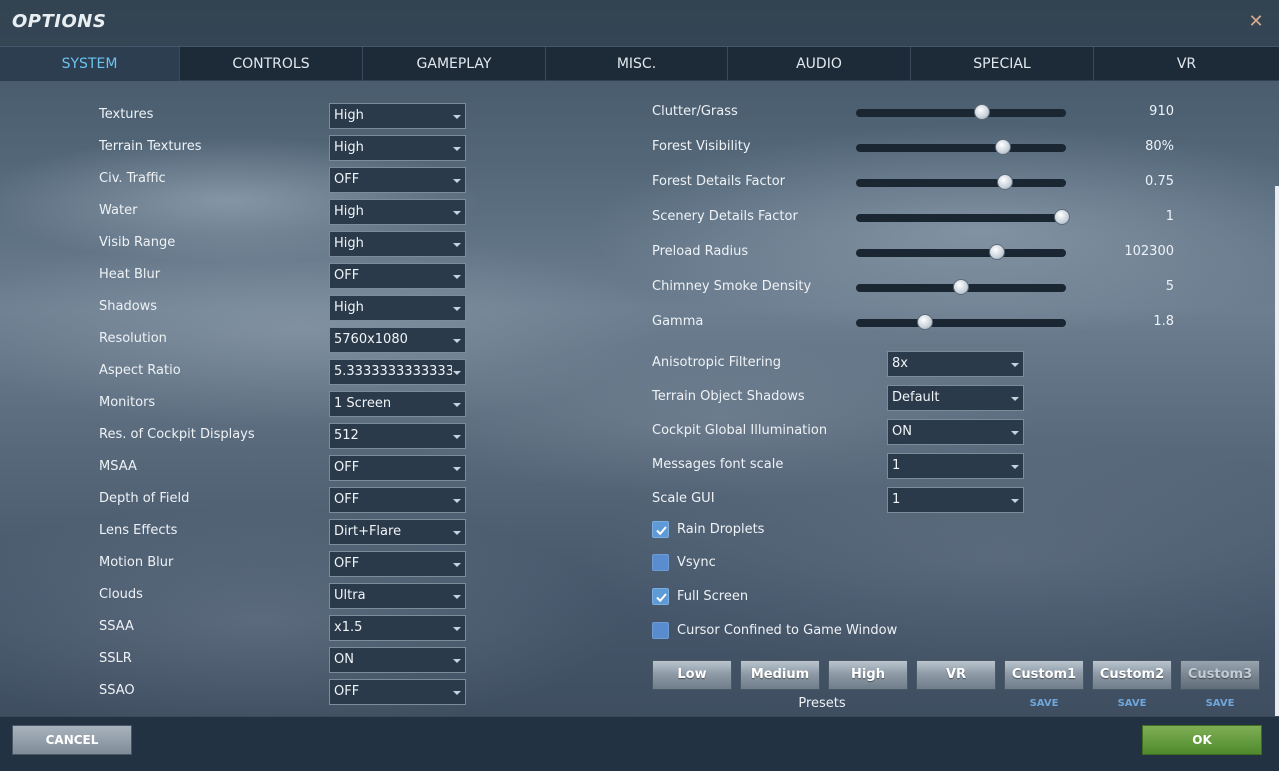 The height and width of the screenshot is (771, 1279). I want to click on ssaa-select: x1.5, so click(397, 628).